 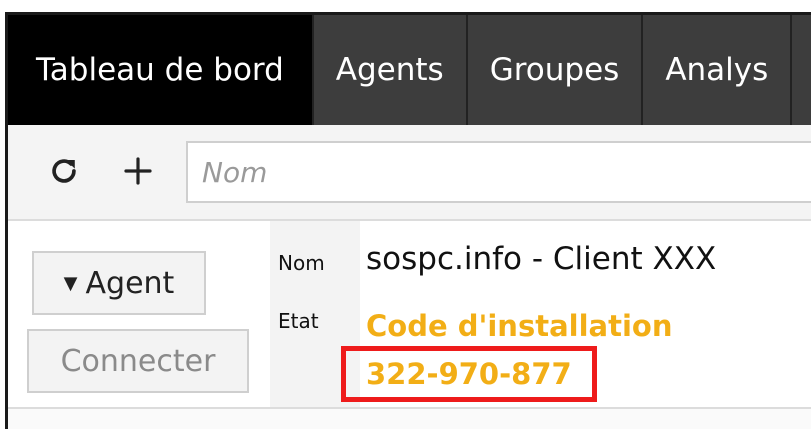 What do you see at coordinates (498, 172) in the screenshot?
I see `search-input` at bounding box center [498, 172].